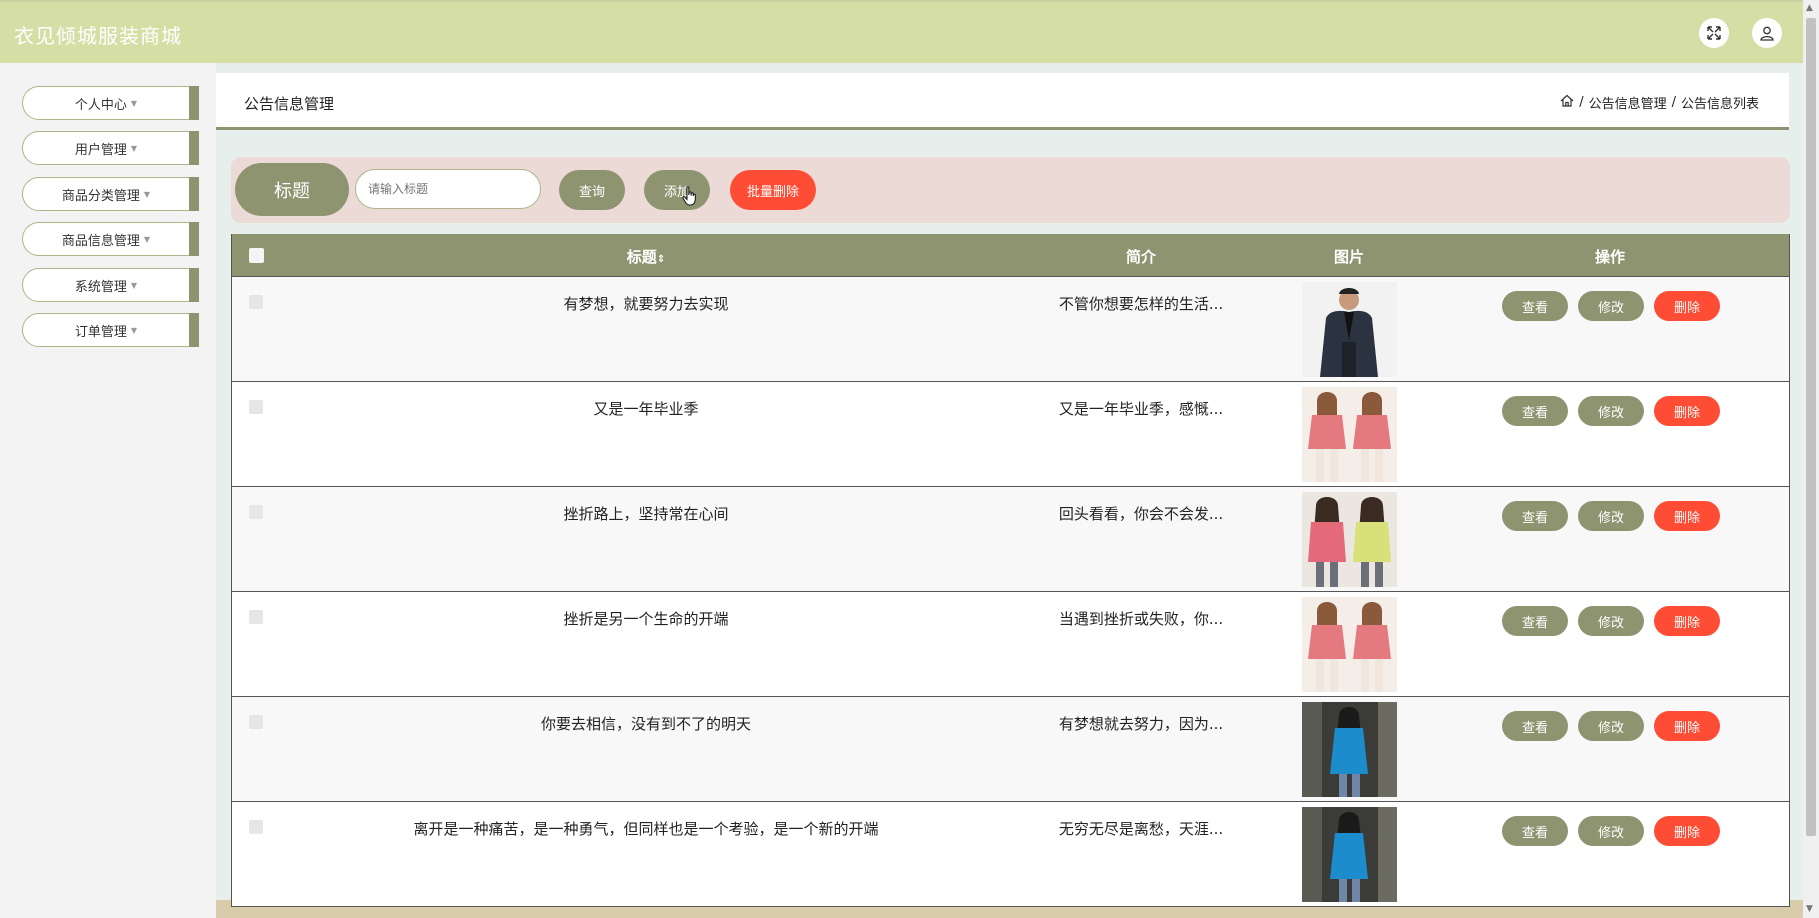 This screenshot has height=918, width=1819. What do you see at coordinates (1610, 257) in the screenshot?
I see `column-header-actions: 操作` at bounding box center [1610, 257].